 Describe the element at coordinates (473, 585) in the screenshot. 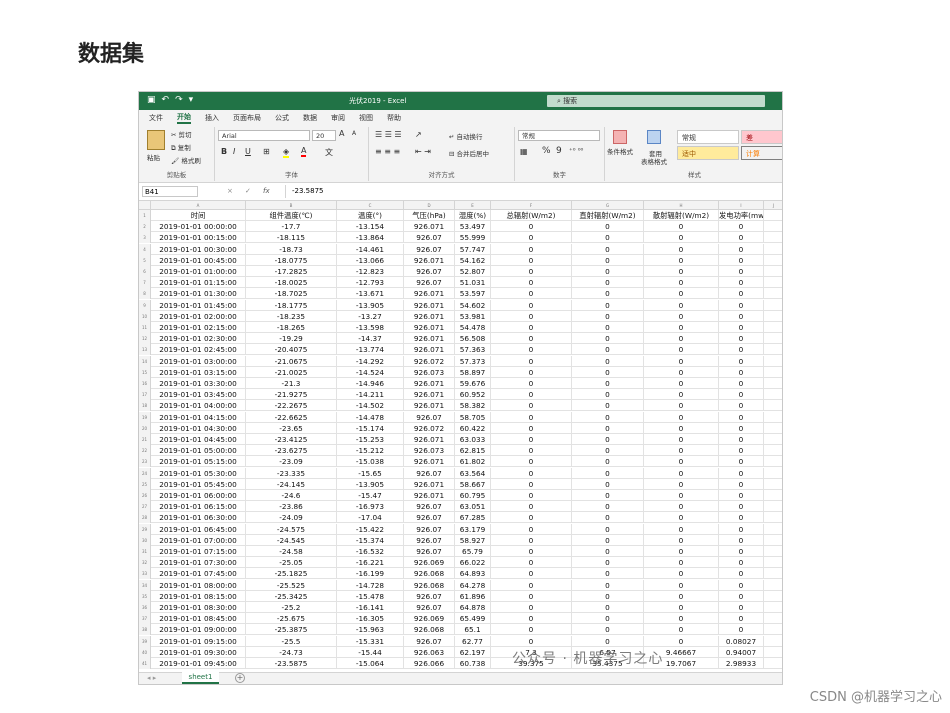

I see `data-cell: 64.278` at that location.